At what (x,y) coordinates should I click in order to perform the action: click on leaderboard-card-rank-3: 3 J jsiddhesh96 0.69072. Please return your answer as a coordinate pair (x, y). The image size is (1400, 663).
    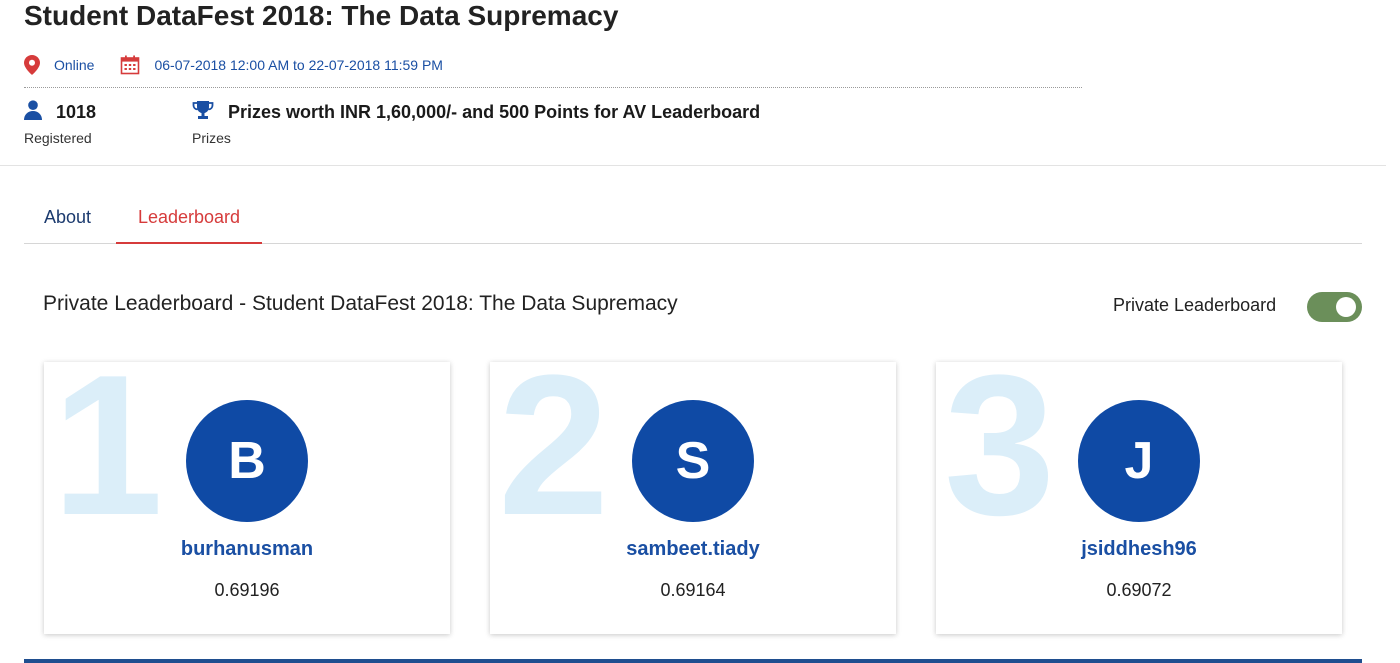
    Looking at the image, I should click on (1139, 498).